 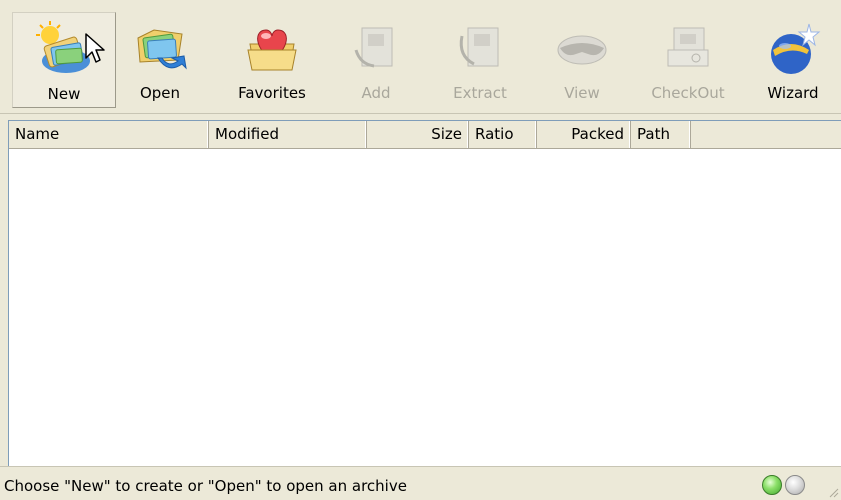 I want to click on resize-grip-icon, so click(x=833, y=492).